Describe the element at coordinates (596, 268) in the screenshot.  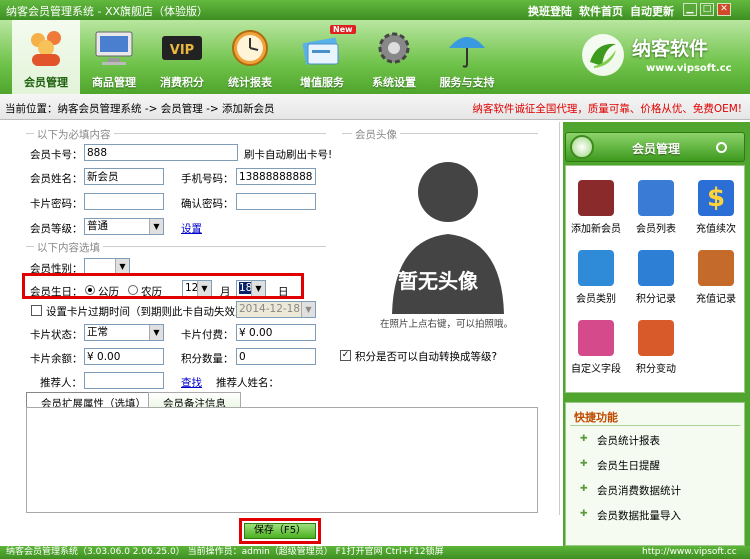
I see `folder-icon` at that location.